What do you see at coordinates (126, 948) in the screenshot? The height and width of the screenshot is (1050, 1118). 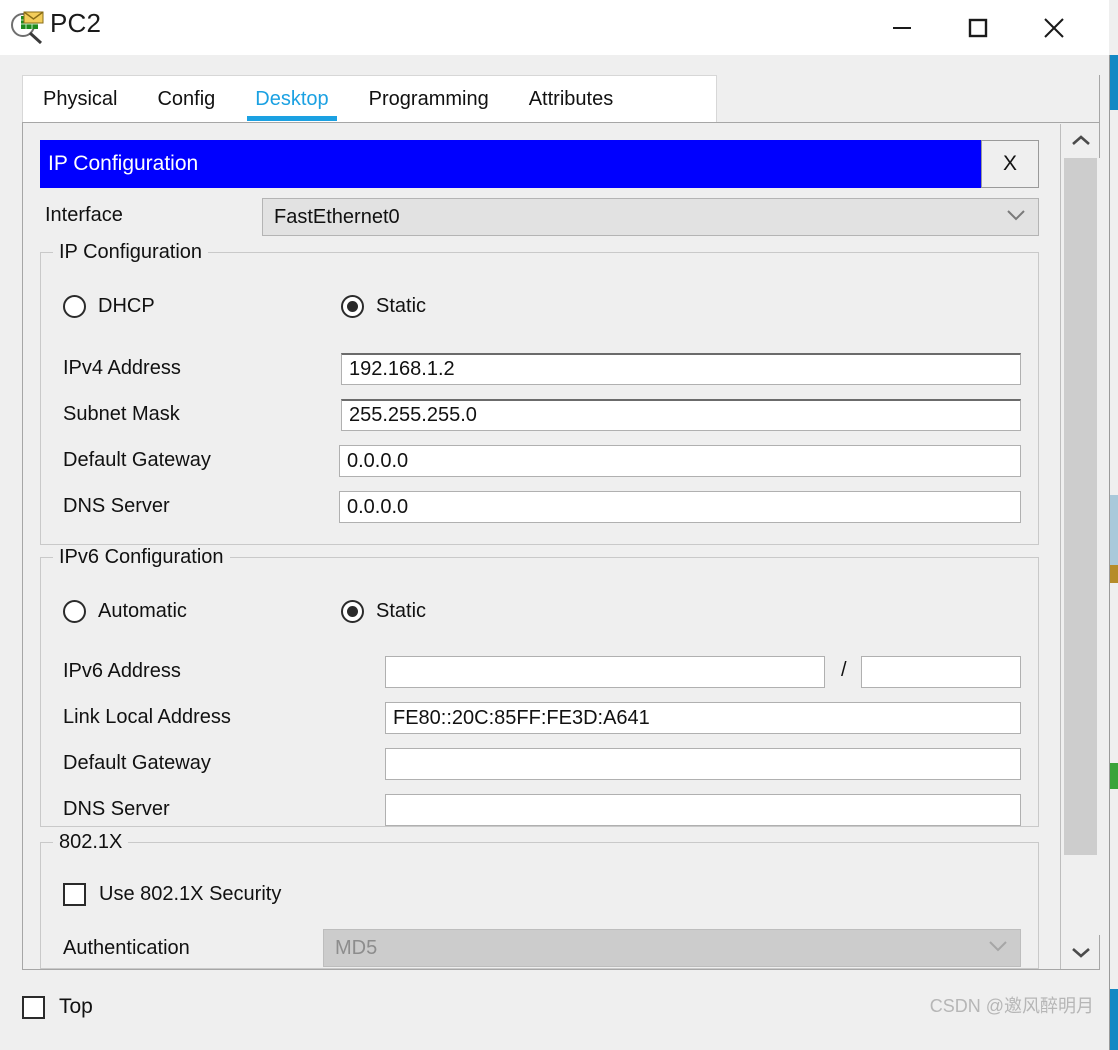 I see `dot1x-authentication-label: Authentication` at bounding box center [126, 948].